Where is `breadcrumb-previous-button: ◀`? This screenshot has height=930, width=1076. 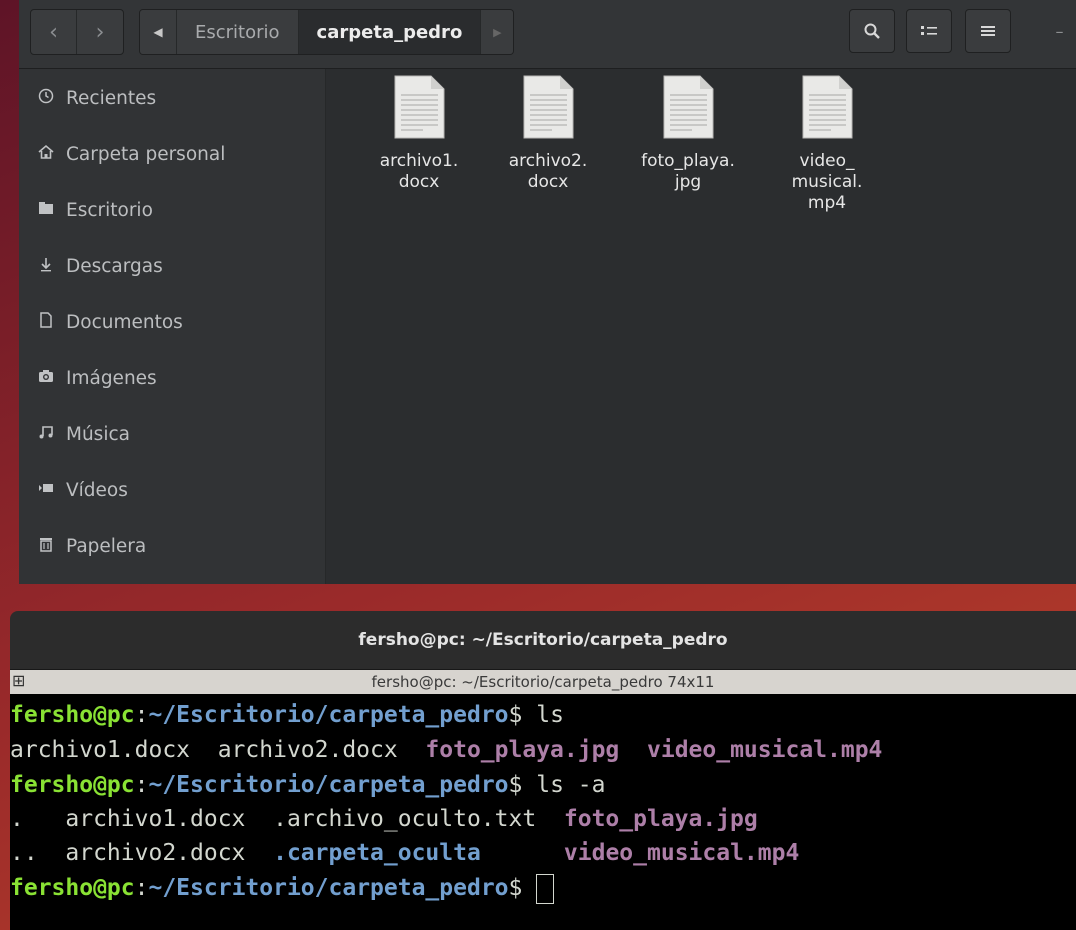 breadcrumb-previous-button: ◀ is located at coordinates (158, 32).